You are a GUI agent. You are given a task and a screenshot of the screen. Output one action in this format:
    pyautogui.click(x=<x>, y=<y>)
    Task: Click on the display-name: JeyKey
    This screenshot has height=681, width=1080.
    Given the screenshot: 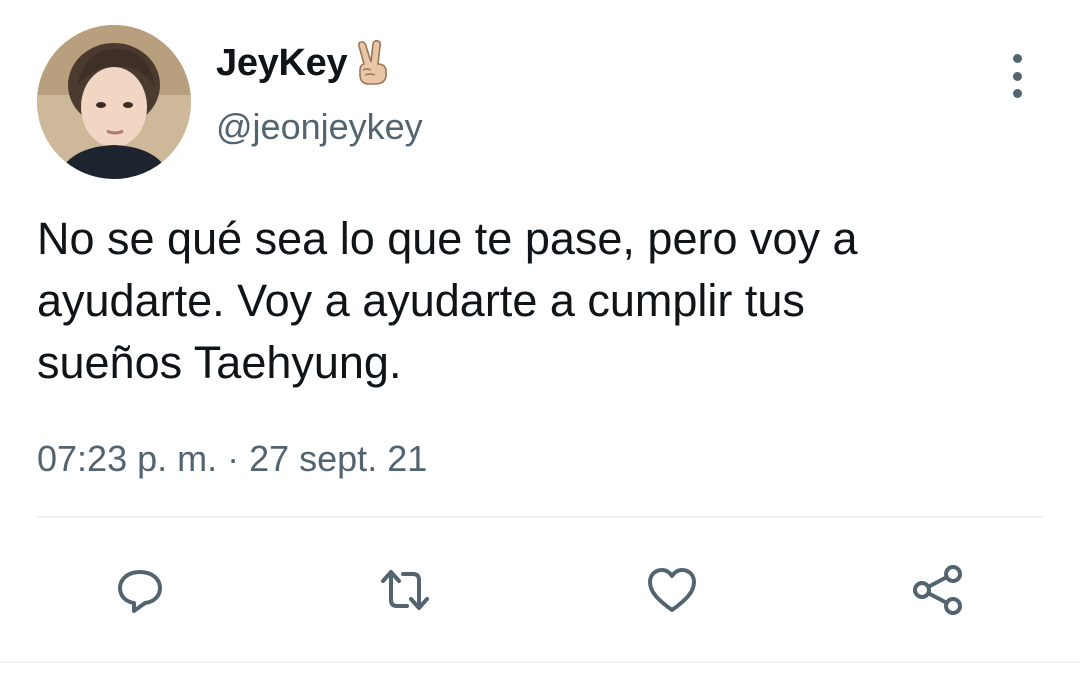 What is the action you would take?
    pyautogui.click(x=305, y=63)
    